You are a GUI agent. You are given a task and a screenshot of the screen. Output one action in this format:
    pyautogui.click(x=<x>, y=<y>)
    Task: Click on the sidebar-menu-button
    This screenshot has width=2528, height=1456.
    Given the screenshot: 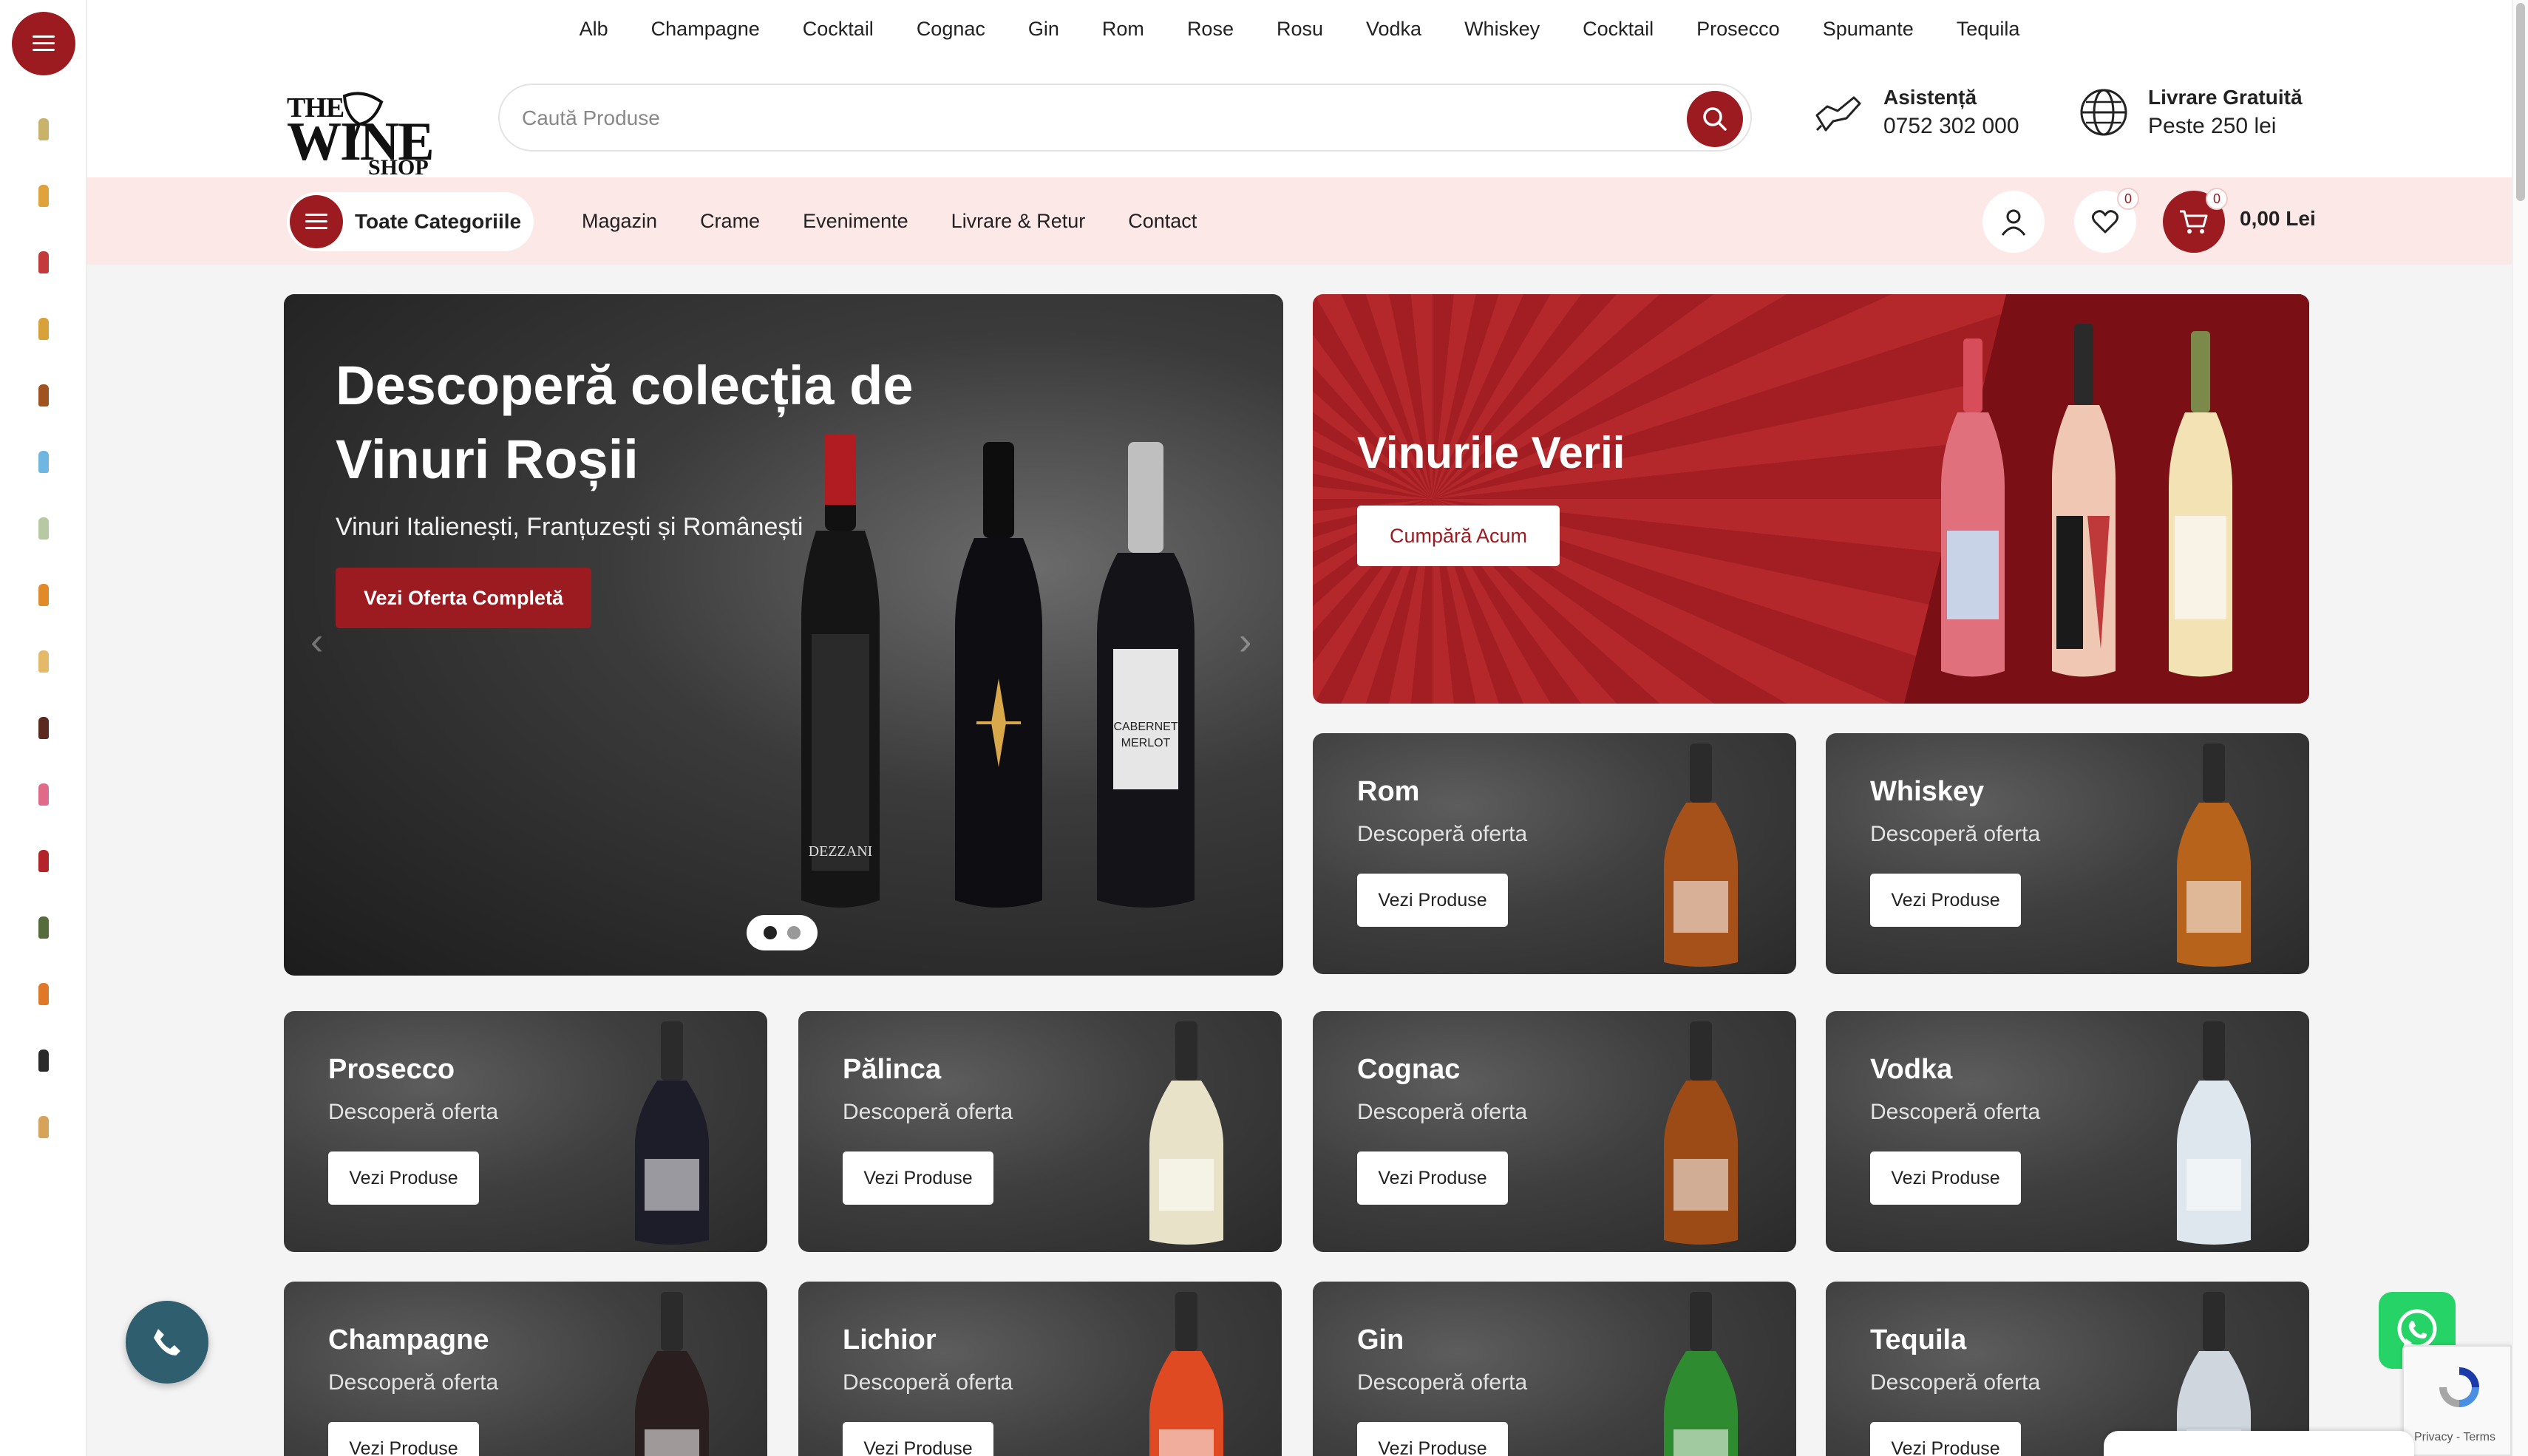 What is the action you would take?
    pyautogui.click(x=44, y=43)
    